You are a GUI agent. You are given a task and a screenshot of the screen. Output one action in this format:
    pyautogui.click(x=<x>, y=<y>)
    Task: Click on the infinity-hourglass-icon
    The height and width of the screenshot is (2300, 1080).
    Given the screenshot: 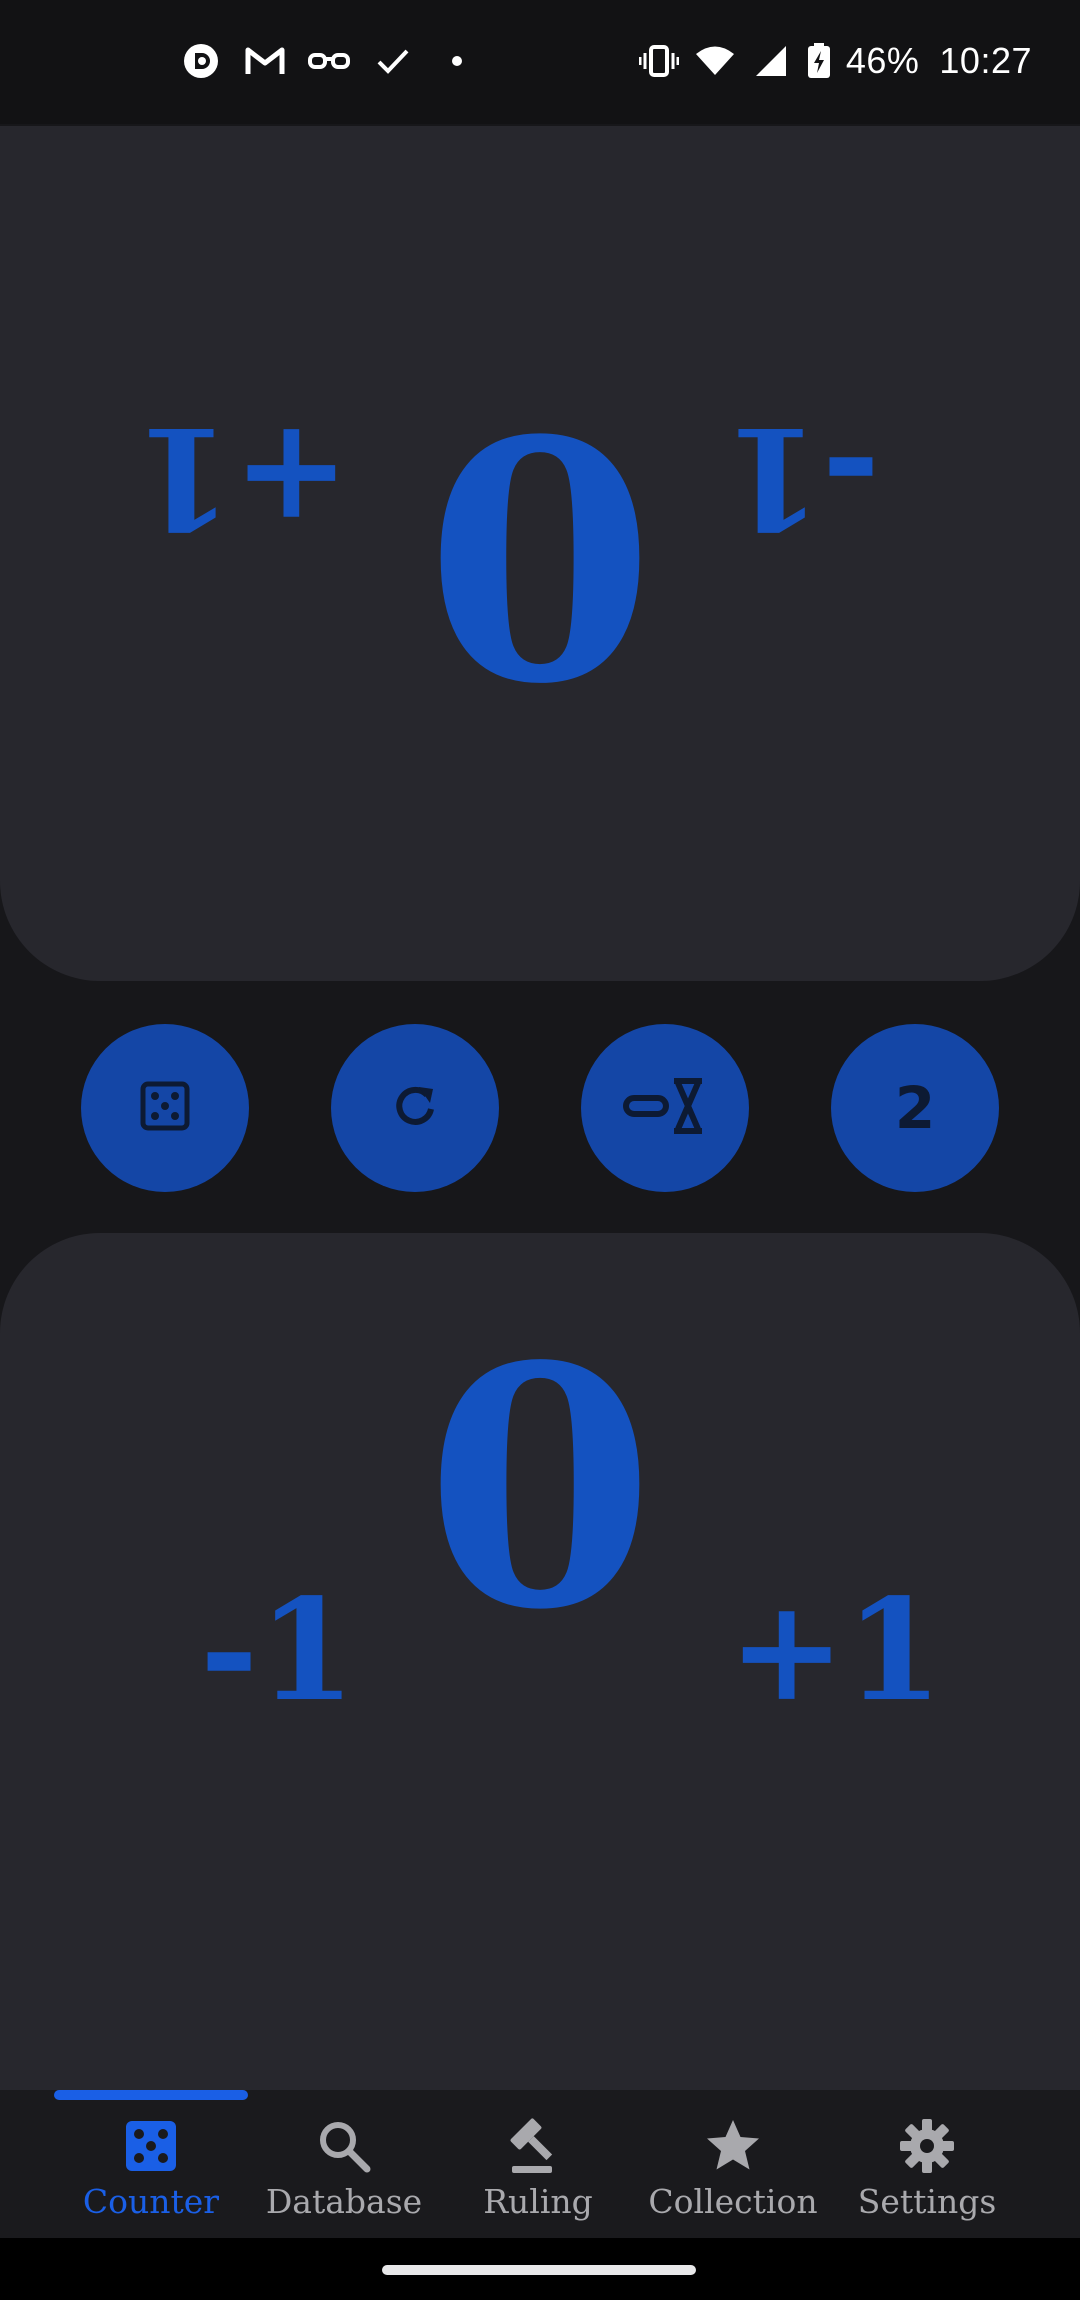 What is the action you would take?
    pyautogui.click(x=665, y=1108)
    